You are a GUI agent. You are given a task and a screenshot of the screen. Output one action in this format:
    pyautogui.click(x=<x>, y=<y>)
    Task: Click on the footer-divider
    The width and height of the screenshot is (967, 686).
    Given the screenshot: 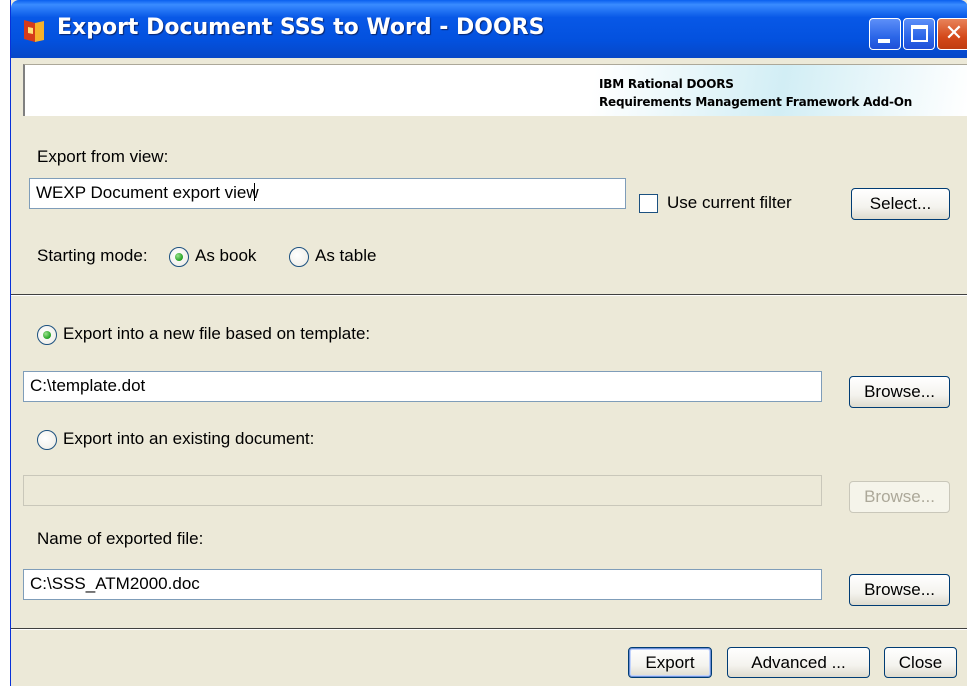 What is the action you would take?
    pyautogui.click(x=489, y=629)
    